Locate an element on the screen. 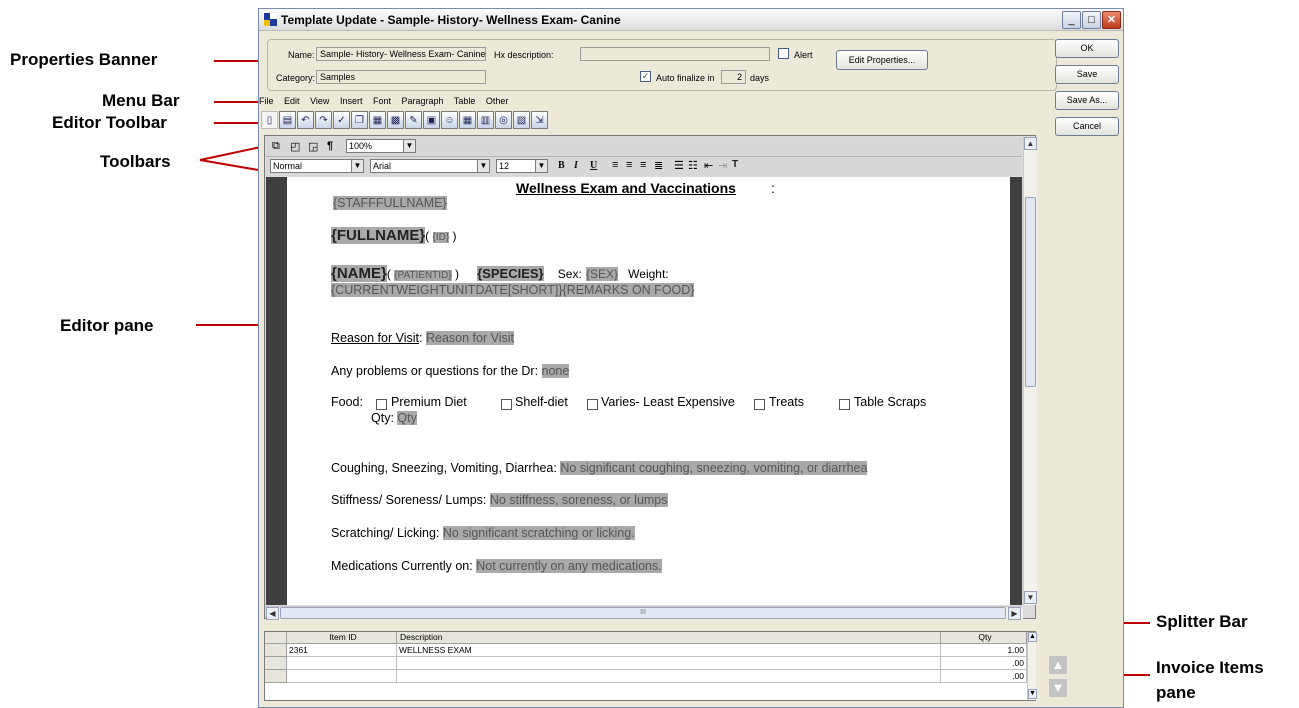 Image resolution: width=1299 pixels, height=708 pixels. insert-picture-icon: ☺ is located at coordinates (449, 120).